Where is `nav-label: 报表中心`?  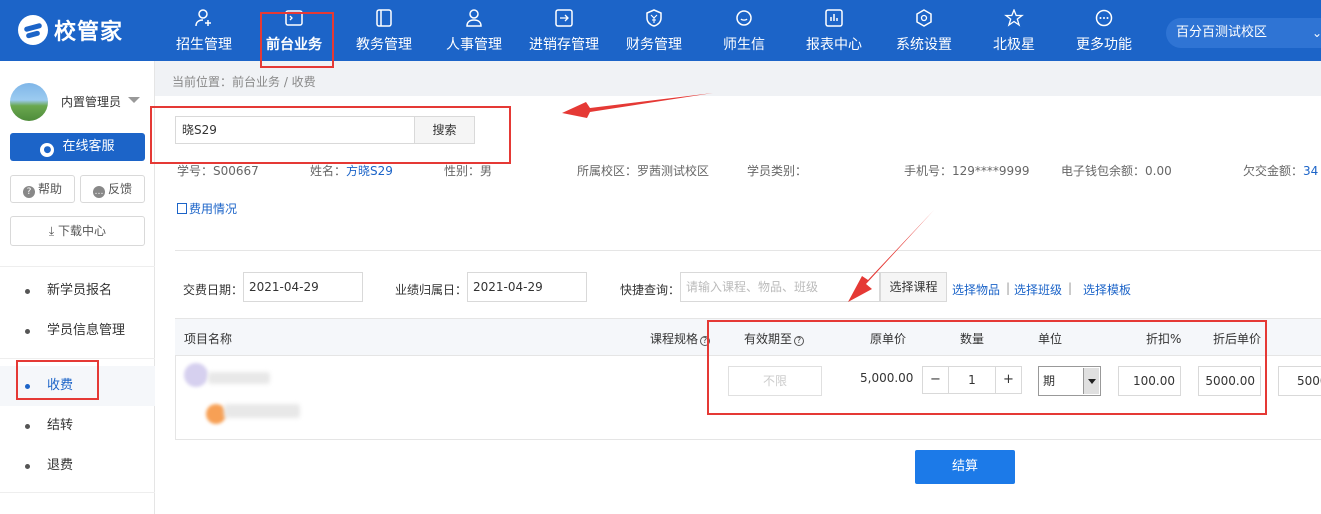
nav-label: 报表中心 is located at coordinates (834, 45).